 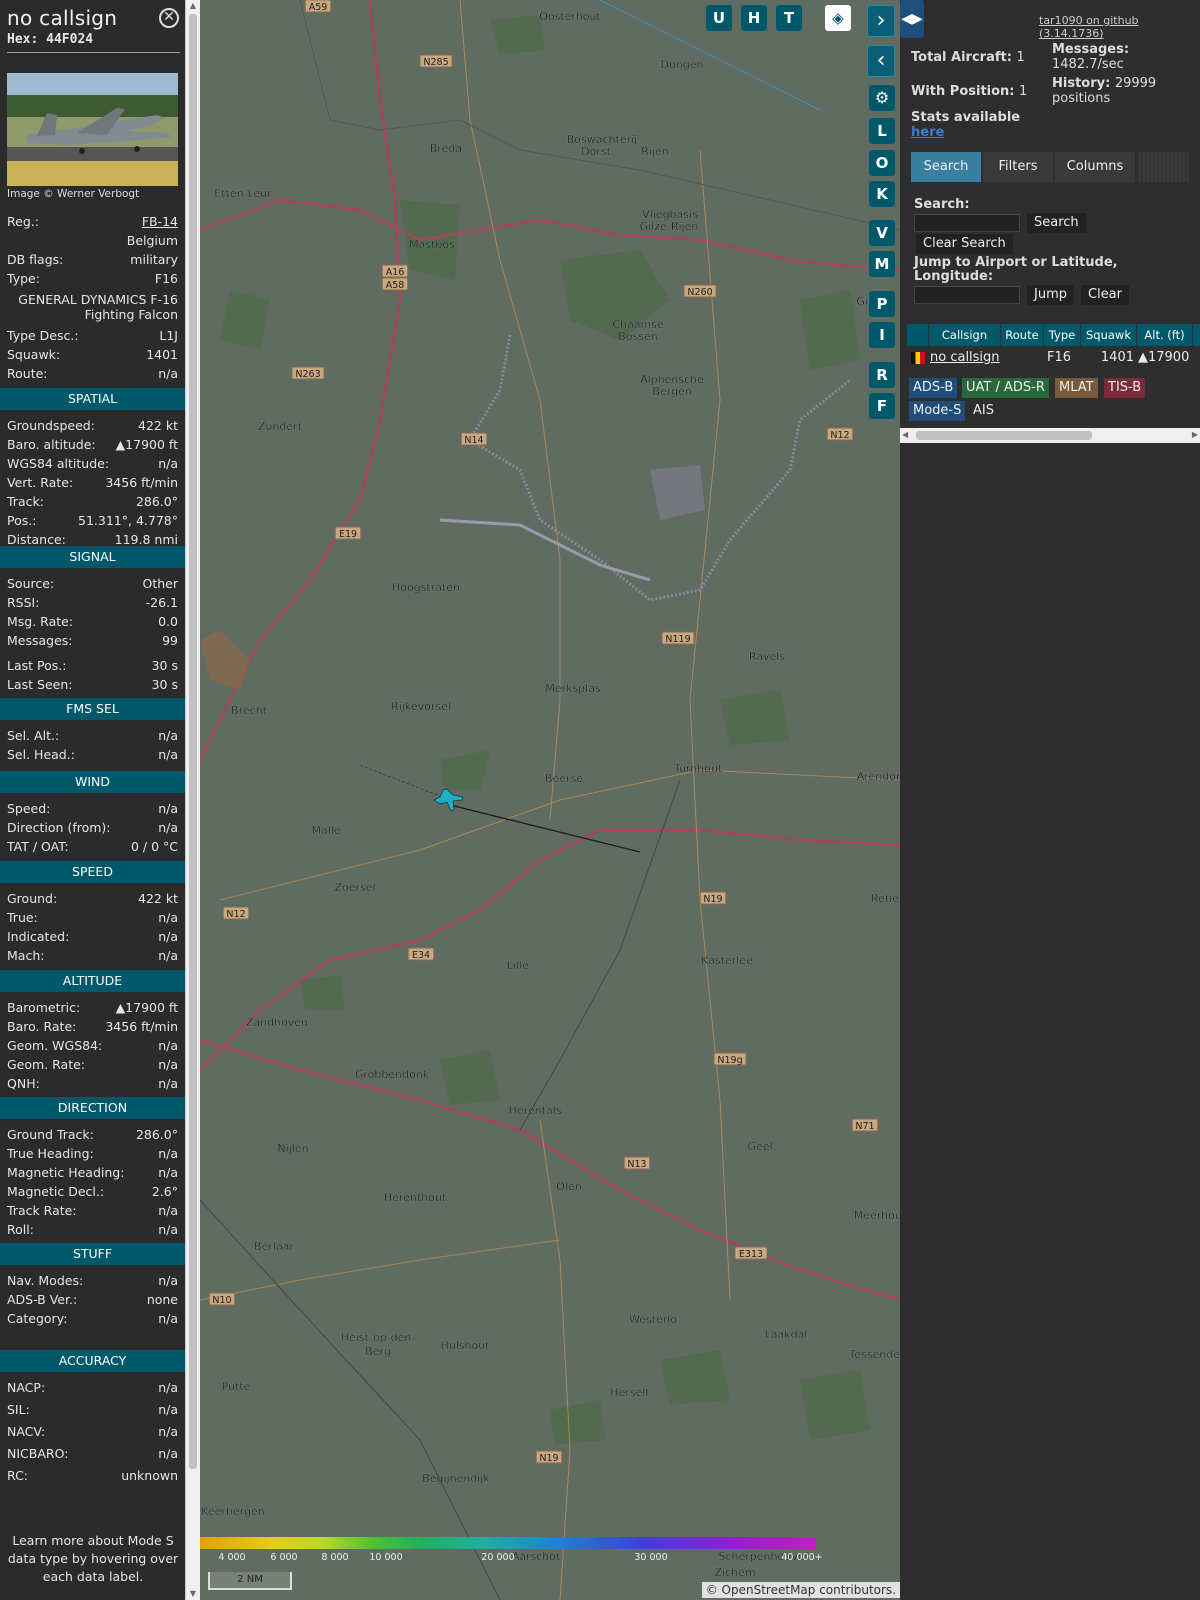 I want to click on map-button-i: I, so click(x=882, y=335).